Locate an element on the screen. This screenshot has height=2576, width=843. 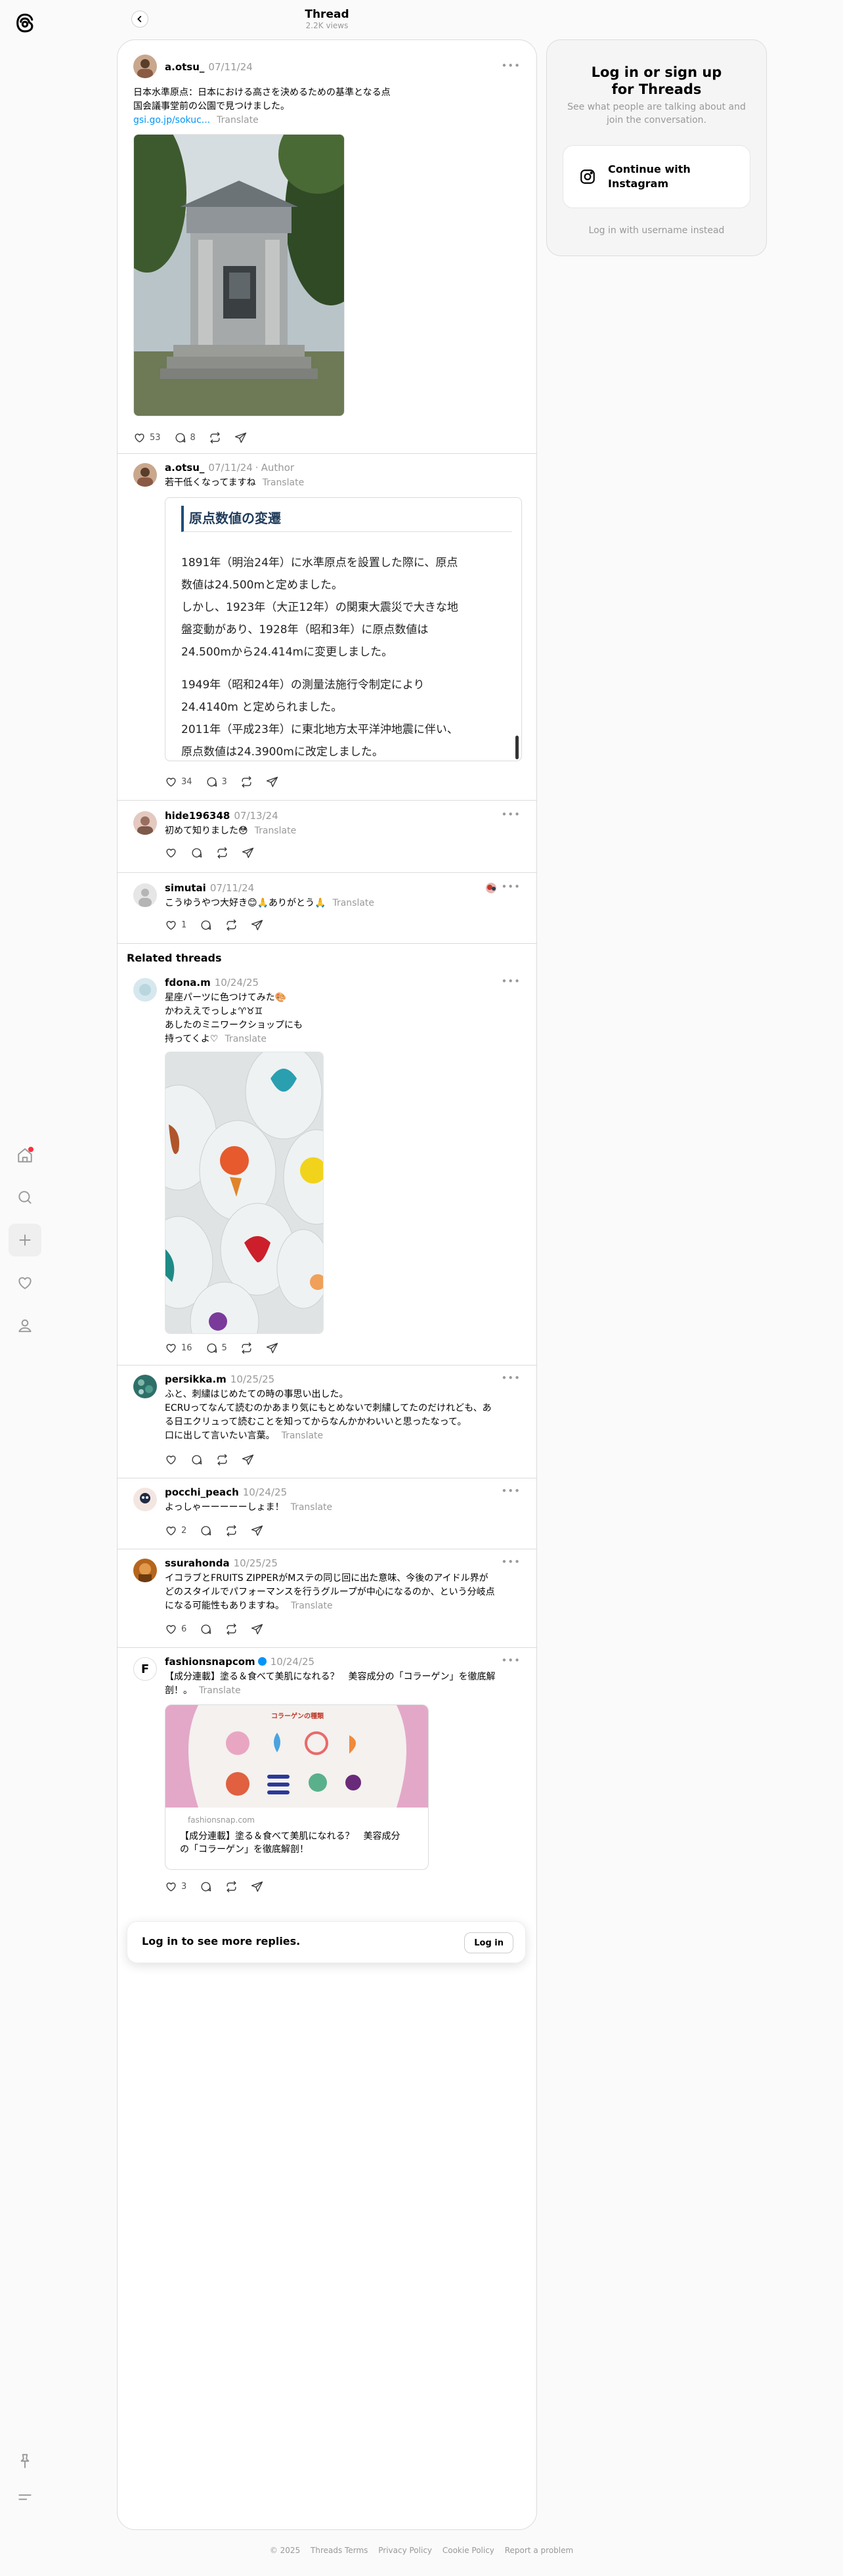
username: fashionsnapcom is located at coordinates (210, 1662).